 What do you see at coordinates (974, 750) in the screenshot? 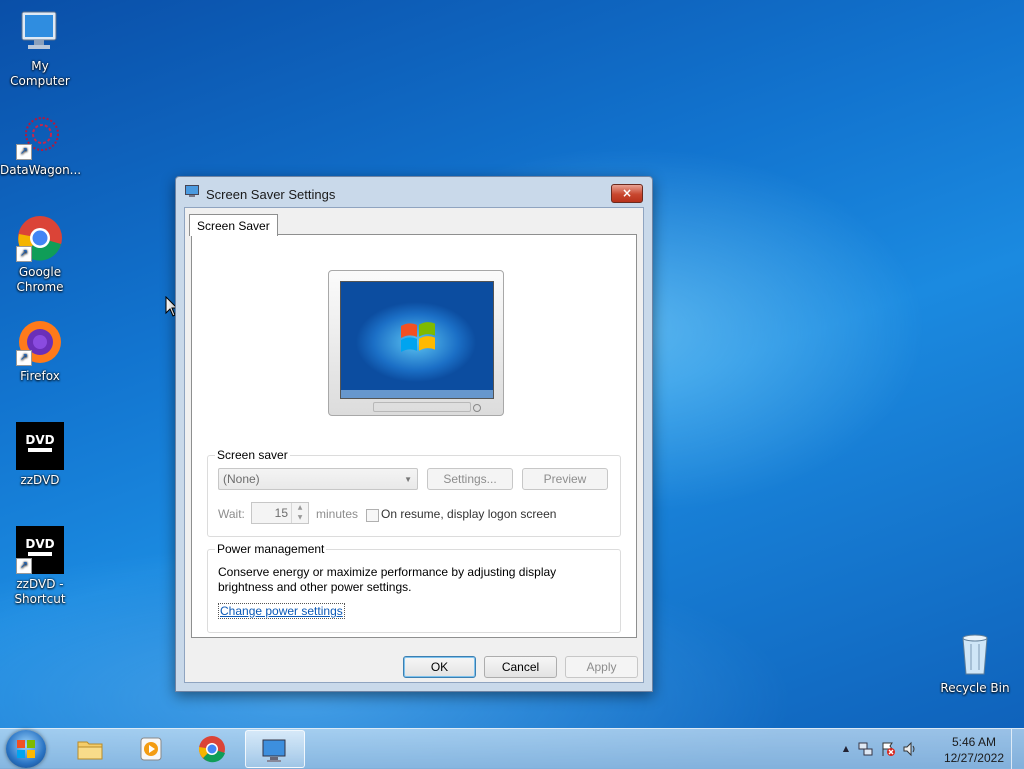
I see `clock: 5:46 AM 12/27/2022` at bounding box center [974, 750].